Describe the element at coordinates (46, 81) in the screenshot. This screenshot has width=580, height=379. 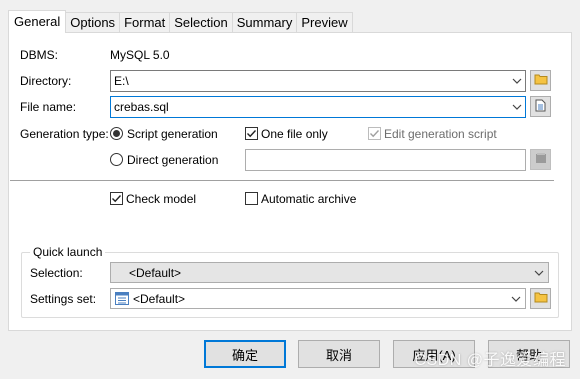
I see `directory-label: Directory:` at that location.